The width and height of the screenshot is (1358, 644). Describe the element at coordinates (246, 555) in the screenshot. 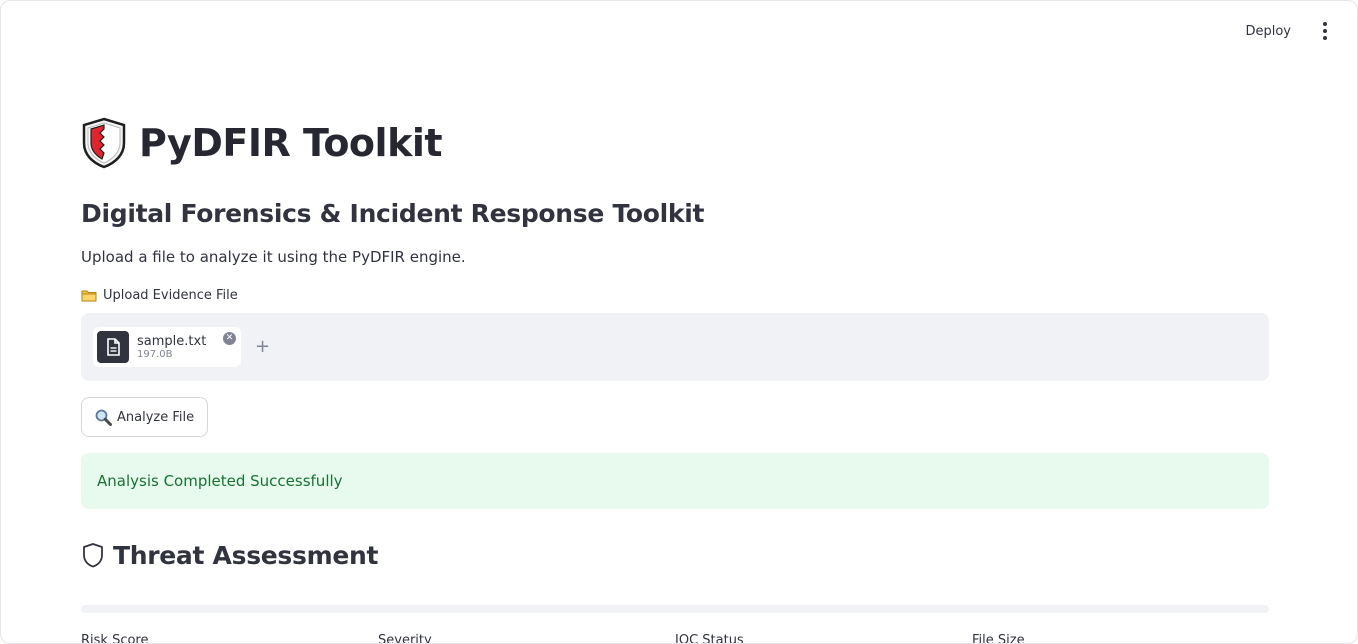

I see `threat-section-title: Threat Assessment` at that location.